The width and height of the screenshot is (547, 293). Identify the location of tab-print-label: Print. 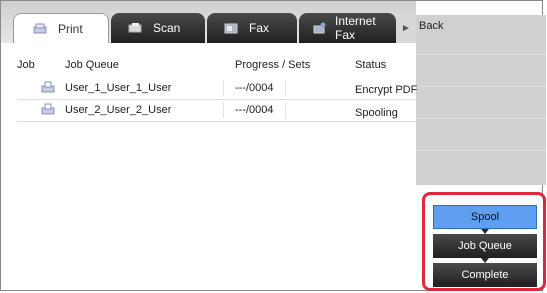
(70, 28).